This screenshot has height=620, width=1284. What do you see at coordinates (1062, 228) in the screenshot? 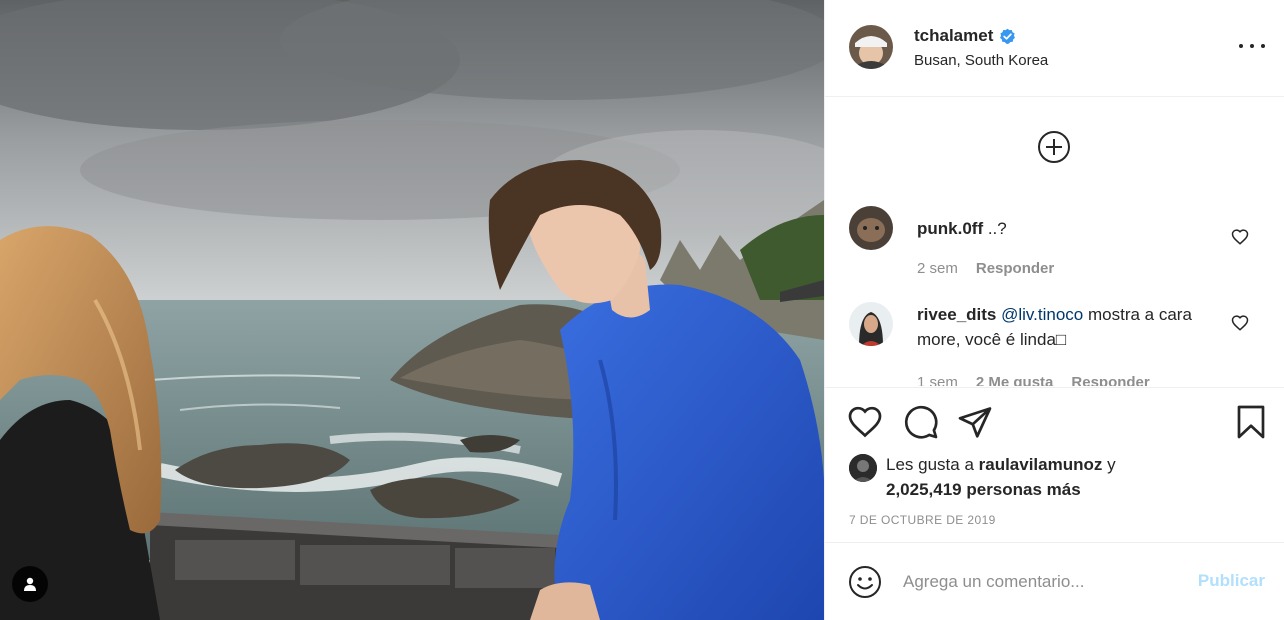
I see `comment-text: punk.0ff ..?` at bounding box center [1062, 228].